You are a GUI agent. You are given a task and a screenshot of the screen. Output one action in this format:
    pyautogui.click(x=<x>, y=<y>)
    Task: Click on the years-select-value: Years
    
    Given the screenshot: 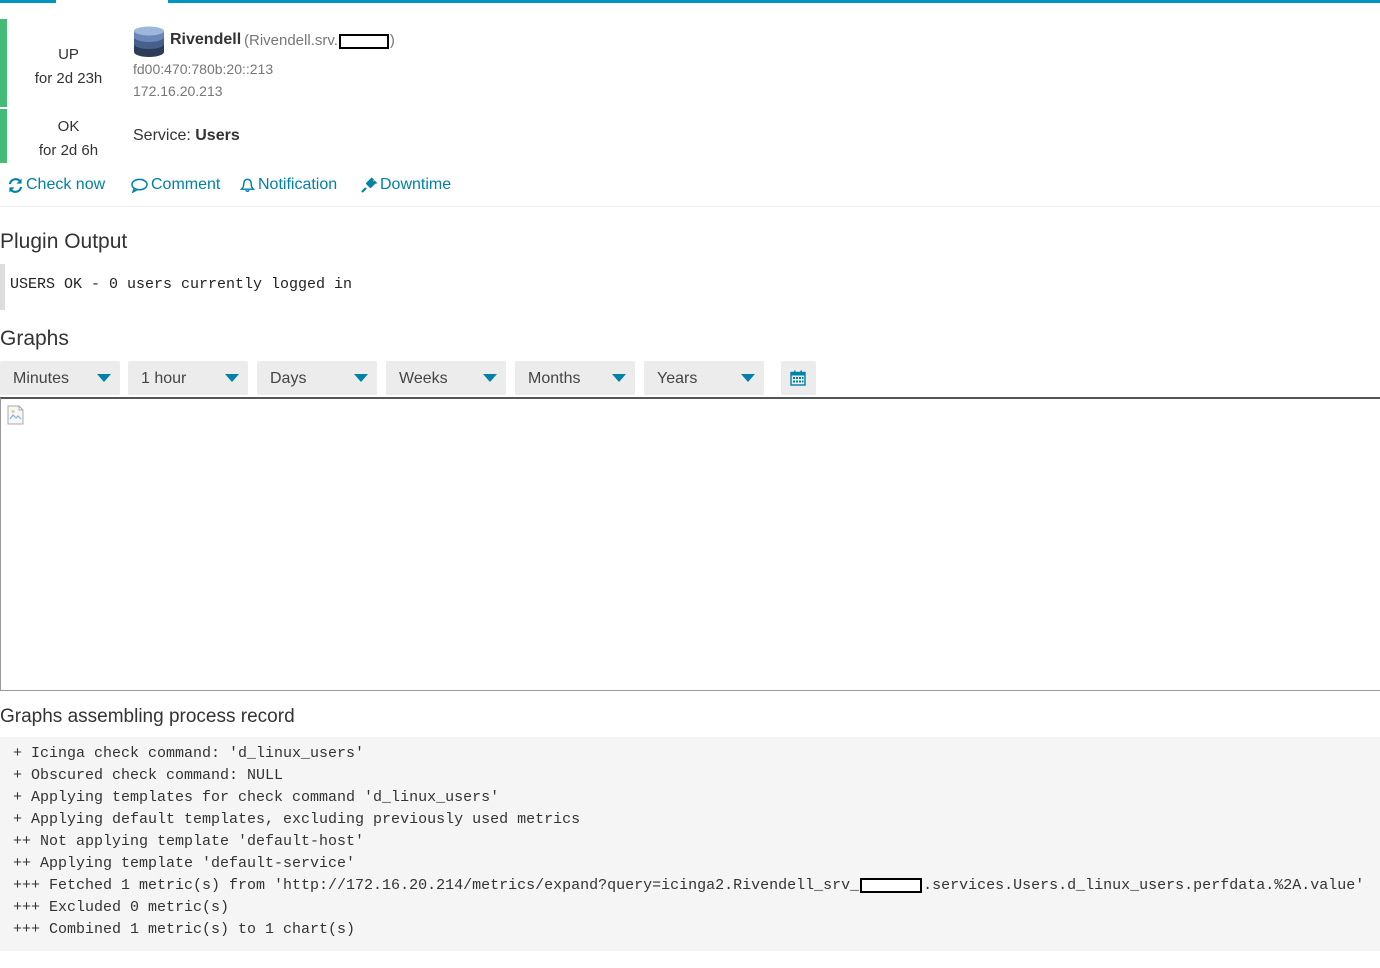 What is the action you would take?
    pyautogui.click(x=677, y=378)
    